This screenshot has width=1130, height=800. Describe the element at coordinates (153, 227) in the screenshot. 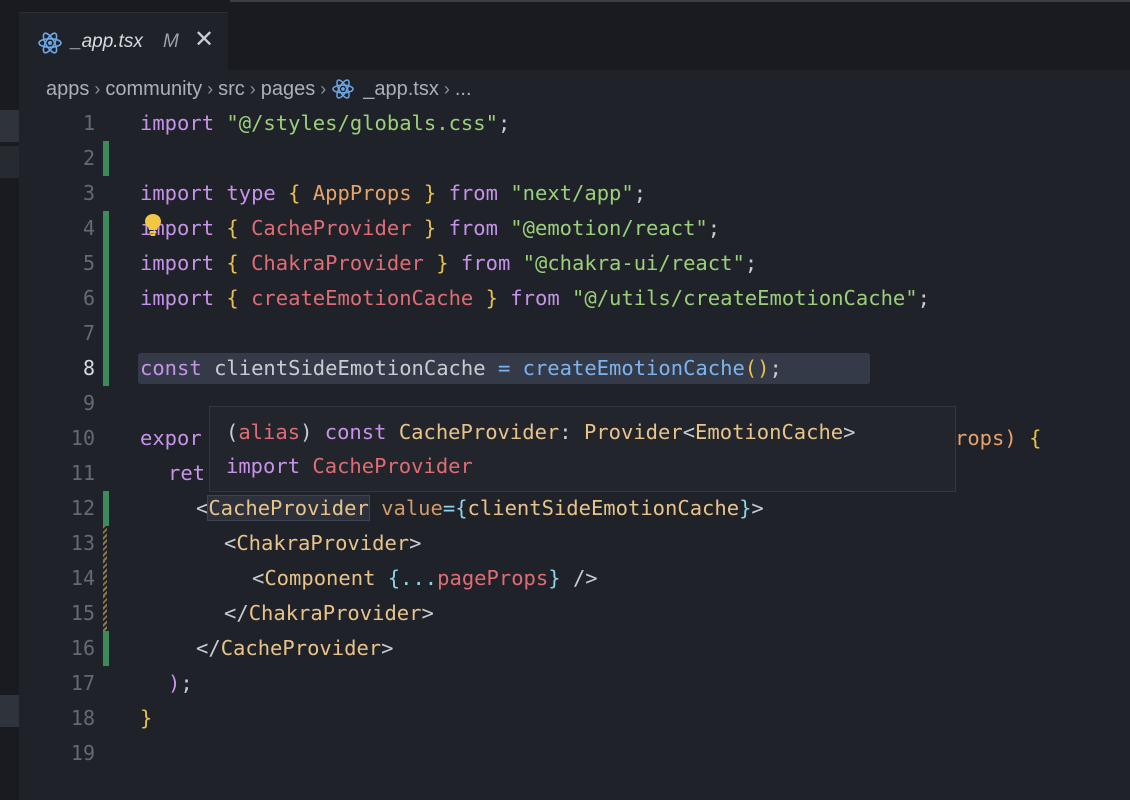

I see `lightbulb-icon` at that location.